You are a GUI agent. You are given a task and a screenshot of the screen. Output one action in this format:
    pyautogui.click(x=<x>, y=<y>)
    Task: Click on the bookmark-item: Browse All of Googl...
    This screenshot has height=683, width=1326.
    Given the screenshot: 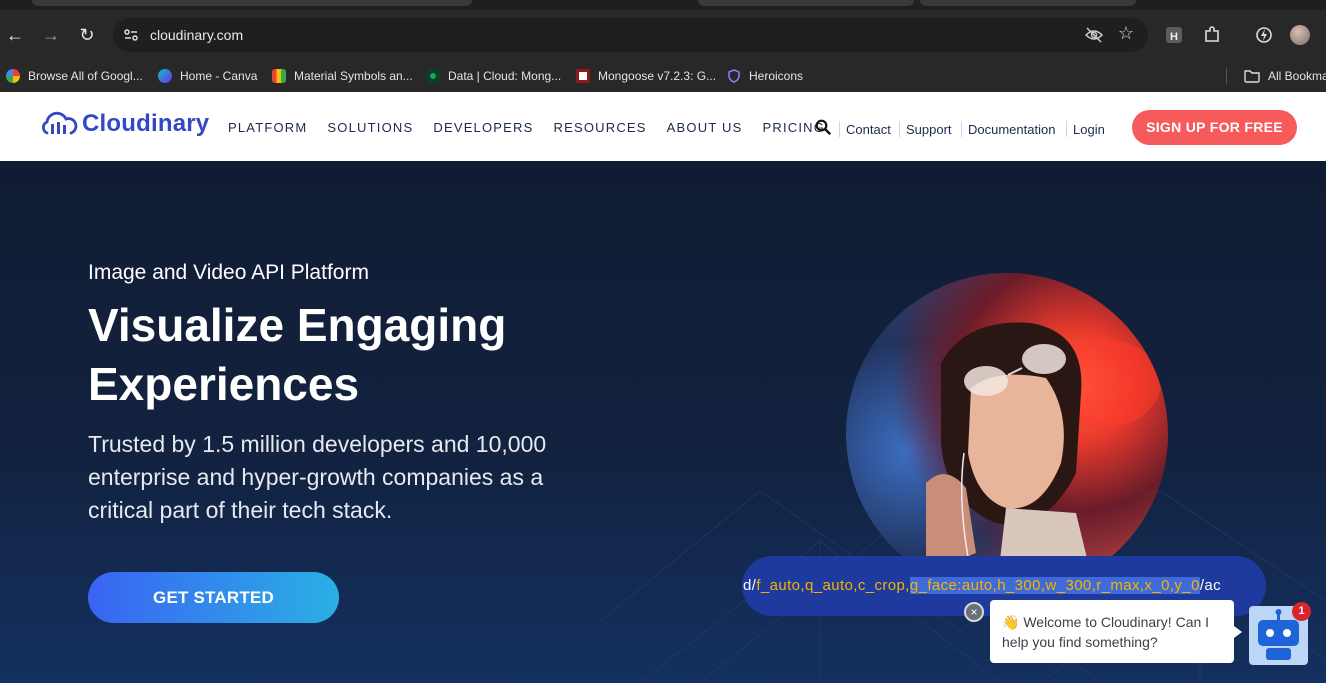 What is the action you would take?
    pyautogui.click(x=74, y=76)
    